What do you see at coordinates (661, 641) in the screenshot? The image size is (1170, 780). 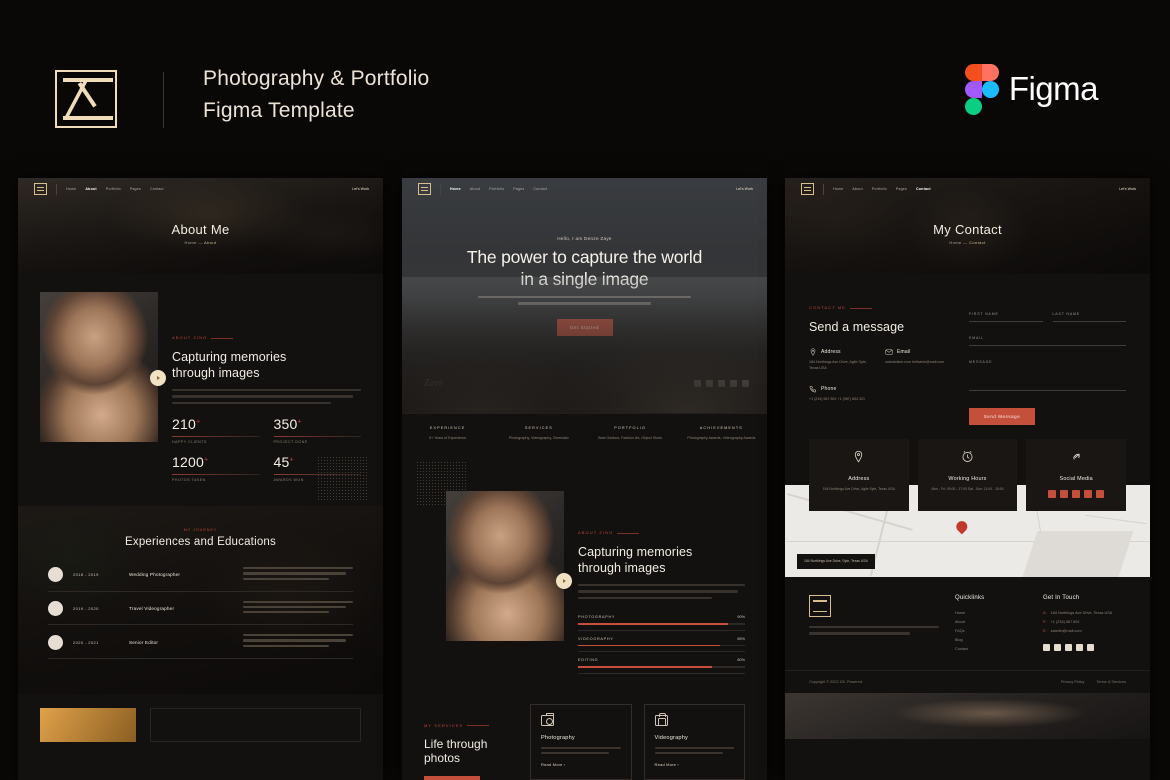 I see `skill-bars: PHOTOGRAPHY 90% VIDEOGRAPHY 85% EDITING` at bounding box center [661, 641].